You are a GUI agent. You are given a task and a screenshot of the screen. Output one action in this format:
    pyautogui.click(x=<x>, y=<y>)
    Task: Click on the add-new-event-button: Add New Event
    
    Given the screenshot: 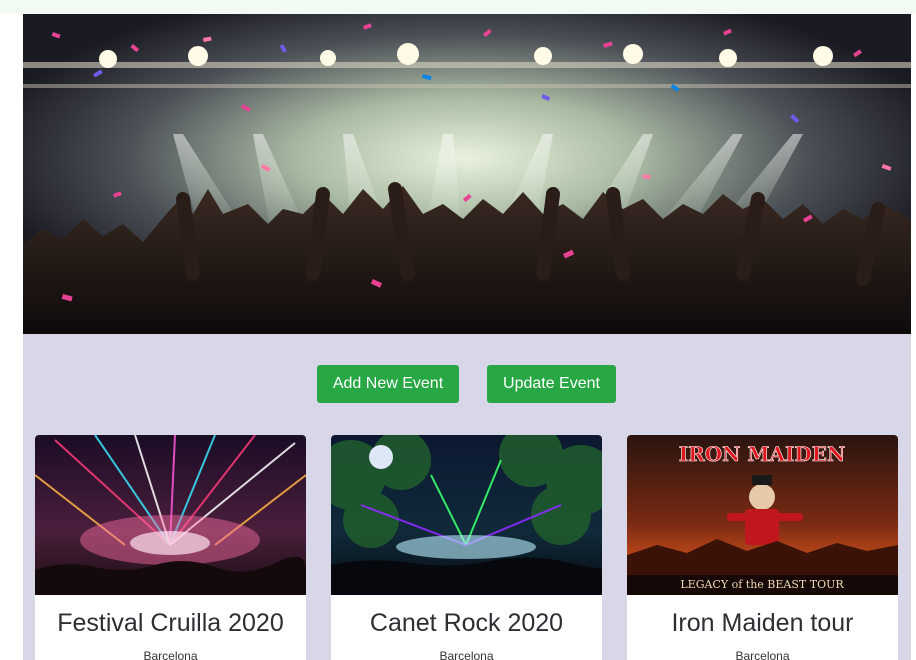 What is the action you would take?
    pyautogui.click(x=388, y=384)
    